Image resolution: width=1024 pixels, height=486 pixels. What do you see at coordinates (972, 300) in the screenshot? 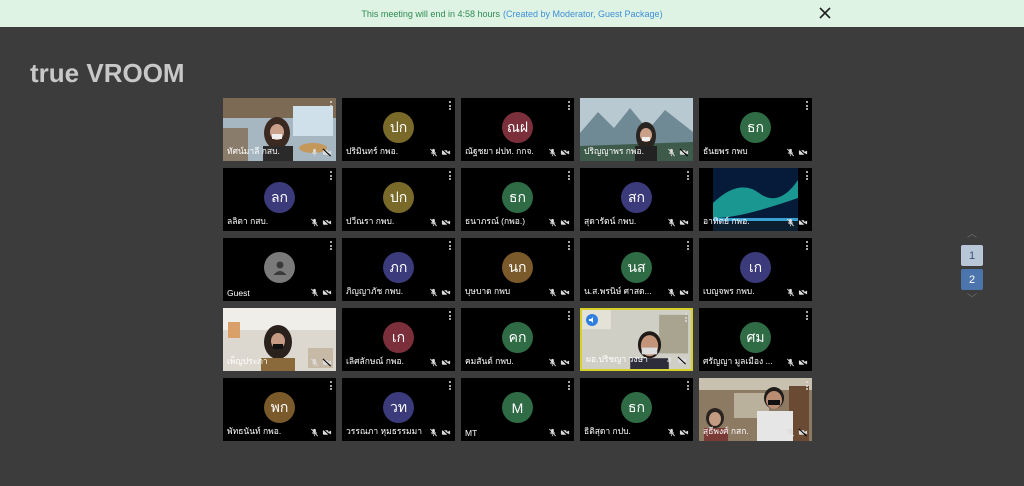
I see `chevron-down-icon: ﹀` at bounding box center [972, 300].